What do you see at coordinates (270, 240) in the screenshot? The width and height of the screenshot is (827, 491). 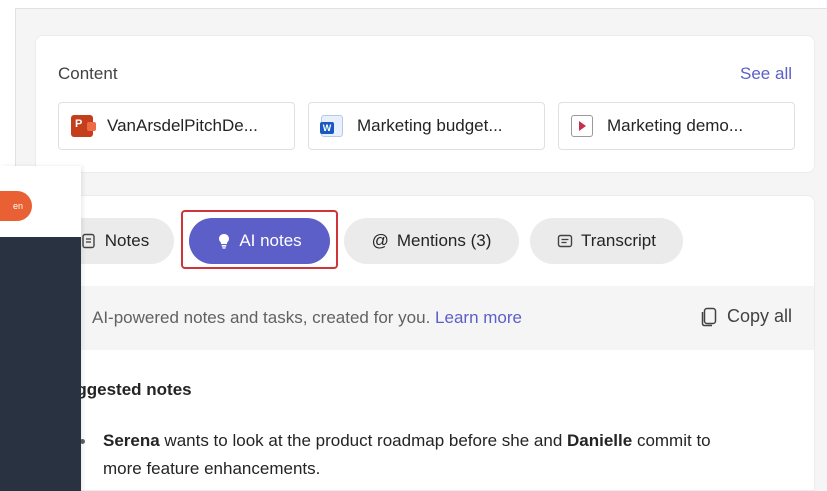 I see `tab-label: AI notes` at bounding box center [270, 240].